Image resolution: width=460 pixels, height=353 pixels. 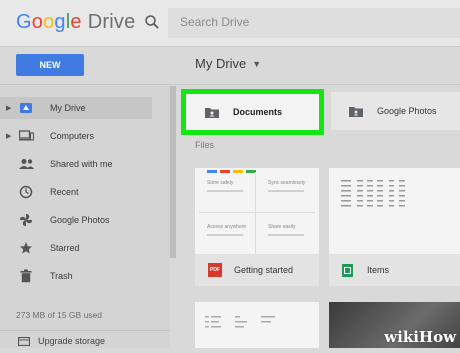 I want to click on storage-divider, so click(x=85, y=330).